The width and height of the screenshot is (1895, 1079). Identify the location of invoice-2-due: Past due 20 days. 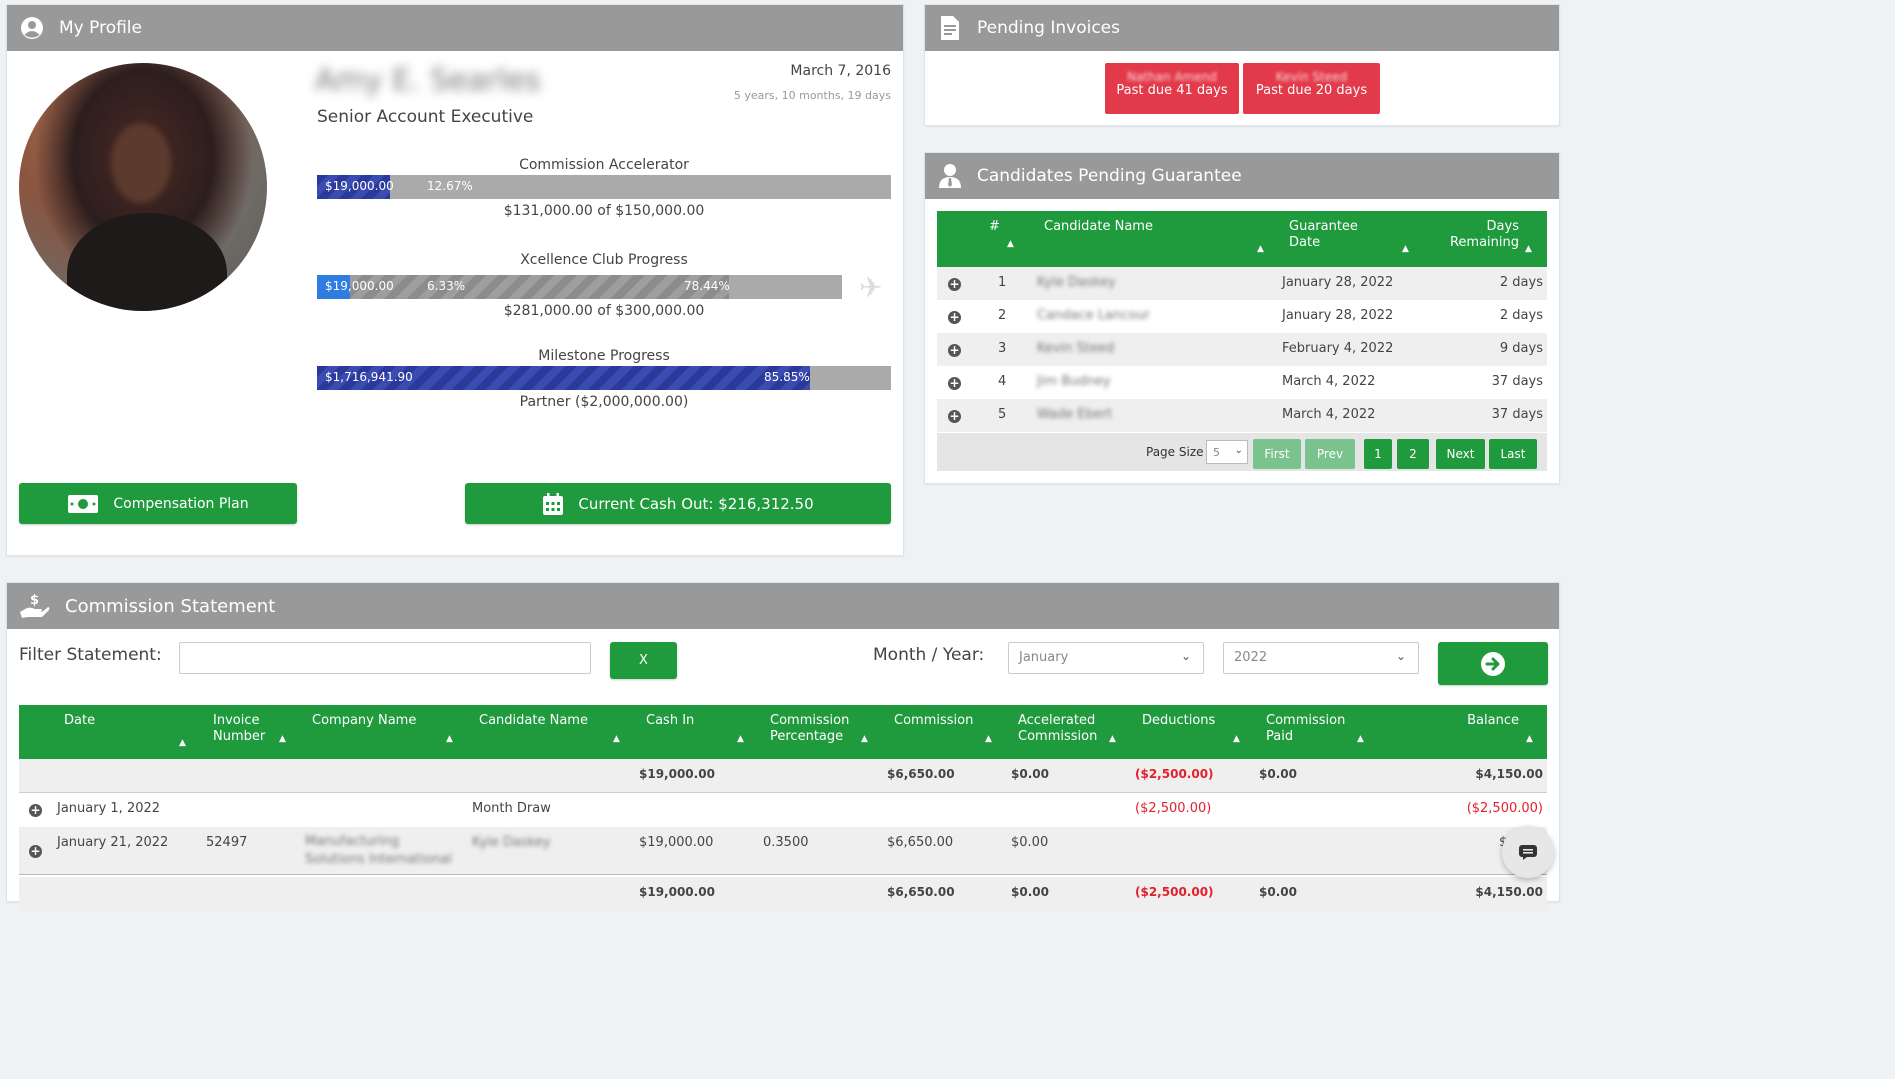
(1311, 90).